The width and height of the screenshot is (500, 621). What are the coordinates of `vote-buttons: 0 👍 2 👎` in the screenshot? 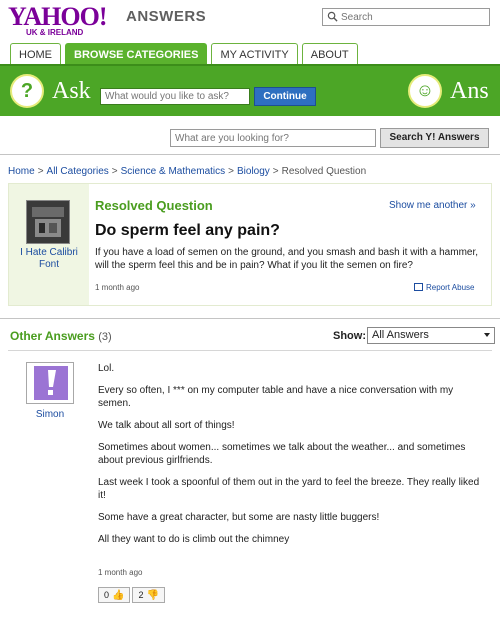 It's located at (132, 595).